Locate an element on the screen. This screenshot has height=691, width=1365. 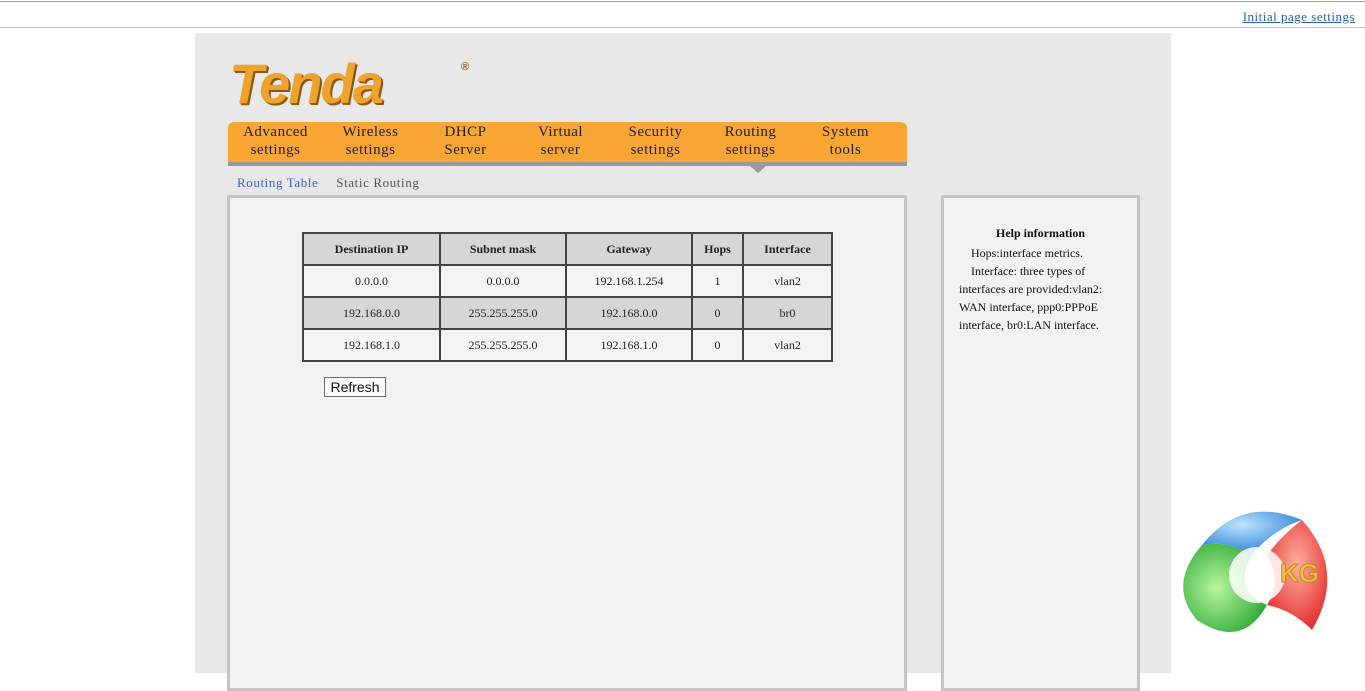
cell-gateway: 192.168.1.254 is located at coordinates (629, 281).